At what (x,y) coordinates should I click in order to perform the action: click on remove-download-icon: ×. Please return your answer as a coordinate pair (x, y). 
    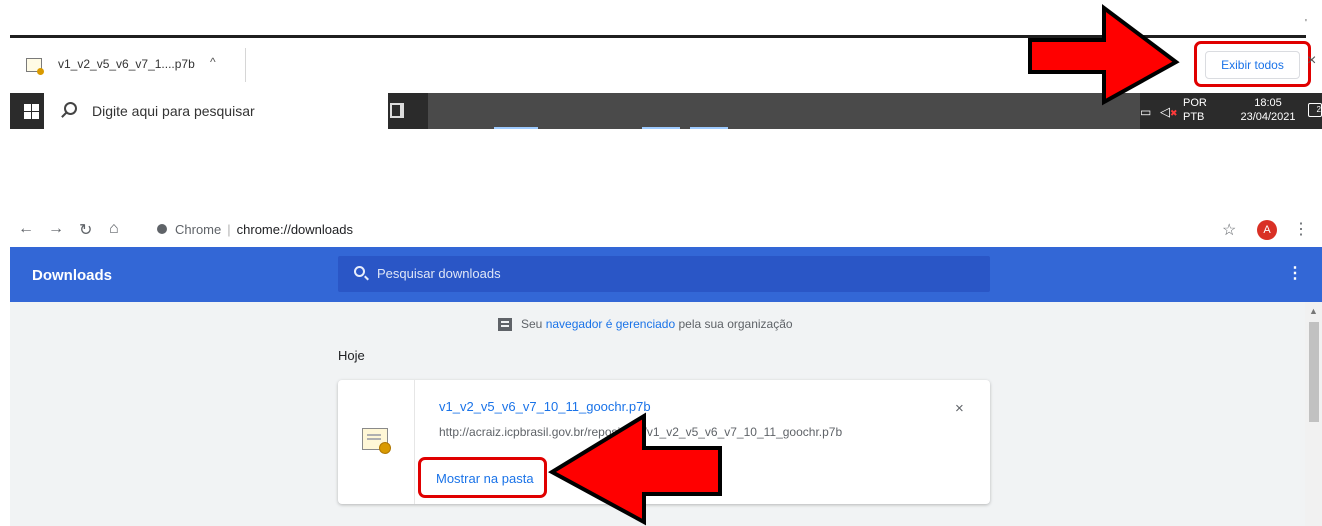
    Looking at the image, I should click on (959, 408).